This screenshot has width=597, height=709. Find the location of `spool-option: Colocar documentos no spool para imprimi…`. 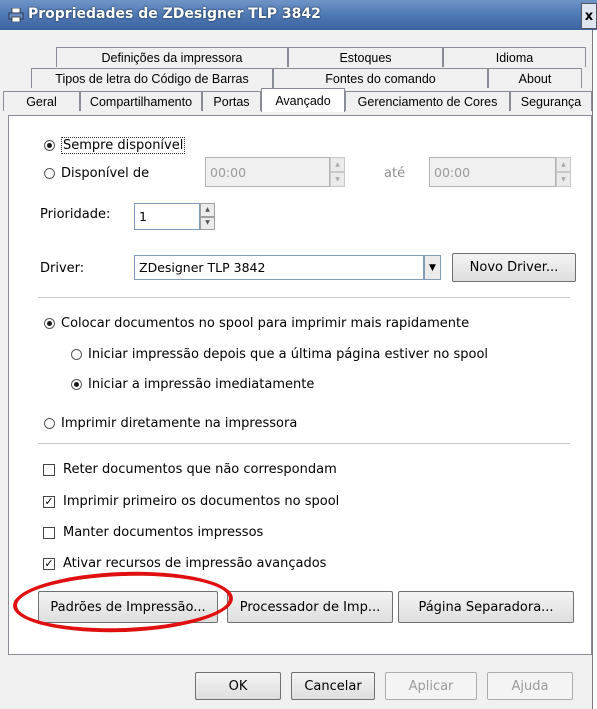

spool-option: Colocar documentos no spool para imprimi… is located at coordinates (256, 323).